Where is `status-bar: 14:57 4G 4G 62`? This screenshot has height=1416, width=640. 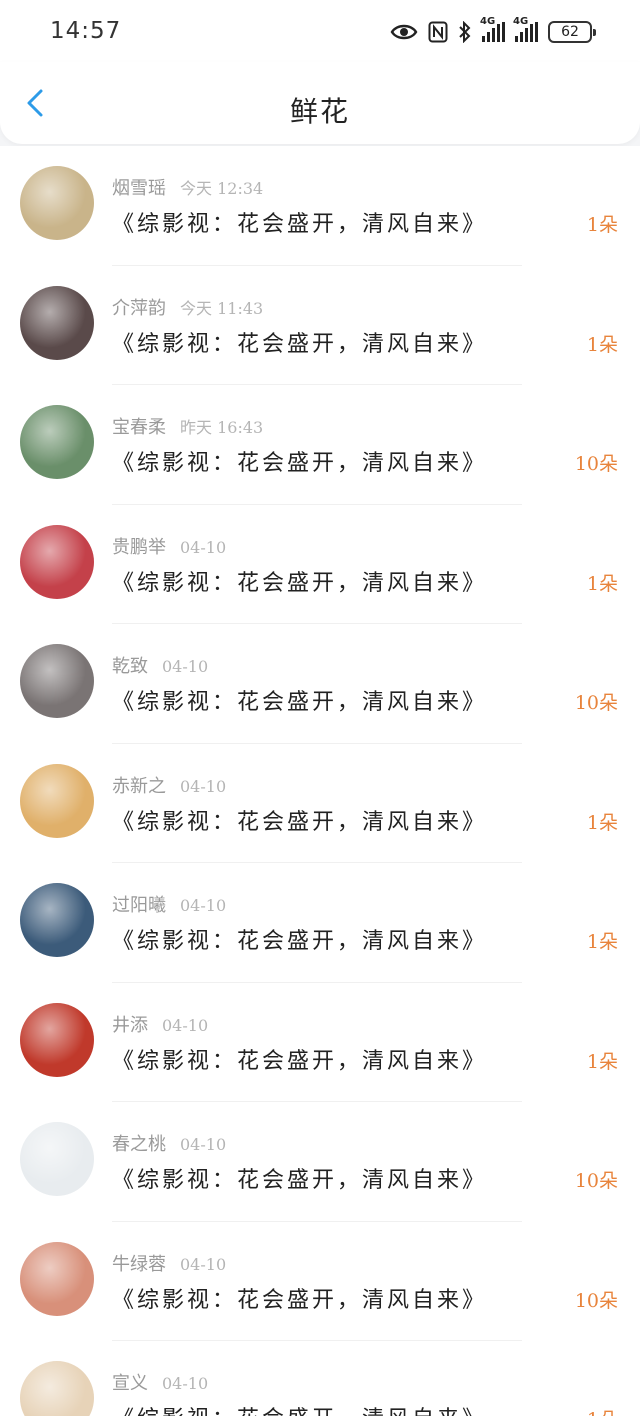
status-bar: 14:57 4G 4G 62 is located at coordinates (320, 31).